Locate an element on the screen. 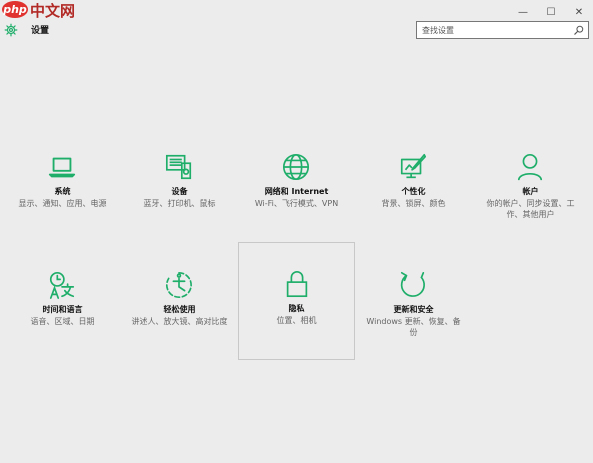  tile-update-security: 更新和安全 Windows 更新、恢复、备份 is located at coordinates (413, 322).